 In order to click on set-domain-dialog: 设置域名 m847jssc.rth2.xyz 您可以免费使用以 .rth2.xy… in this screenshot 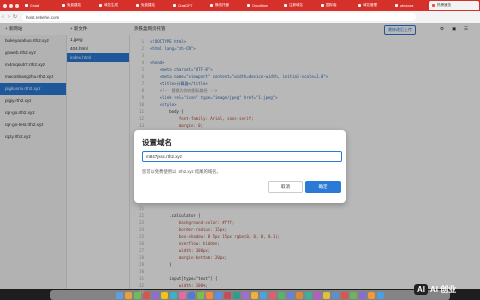, I will do `click(240, 166)`.